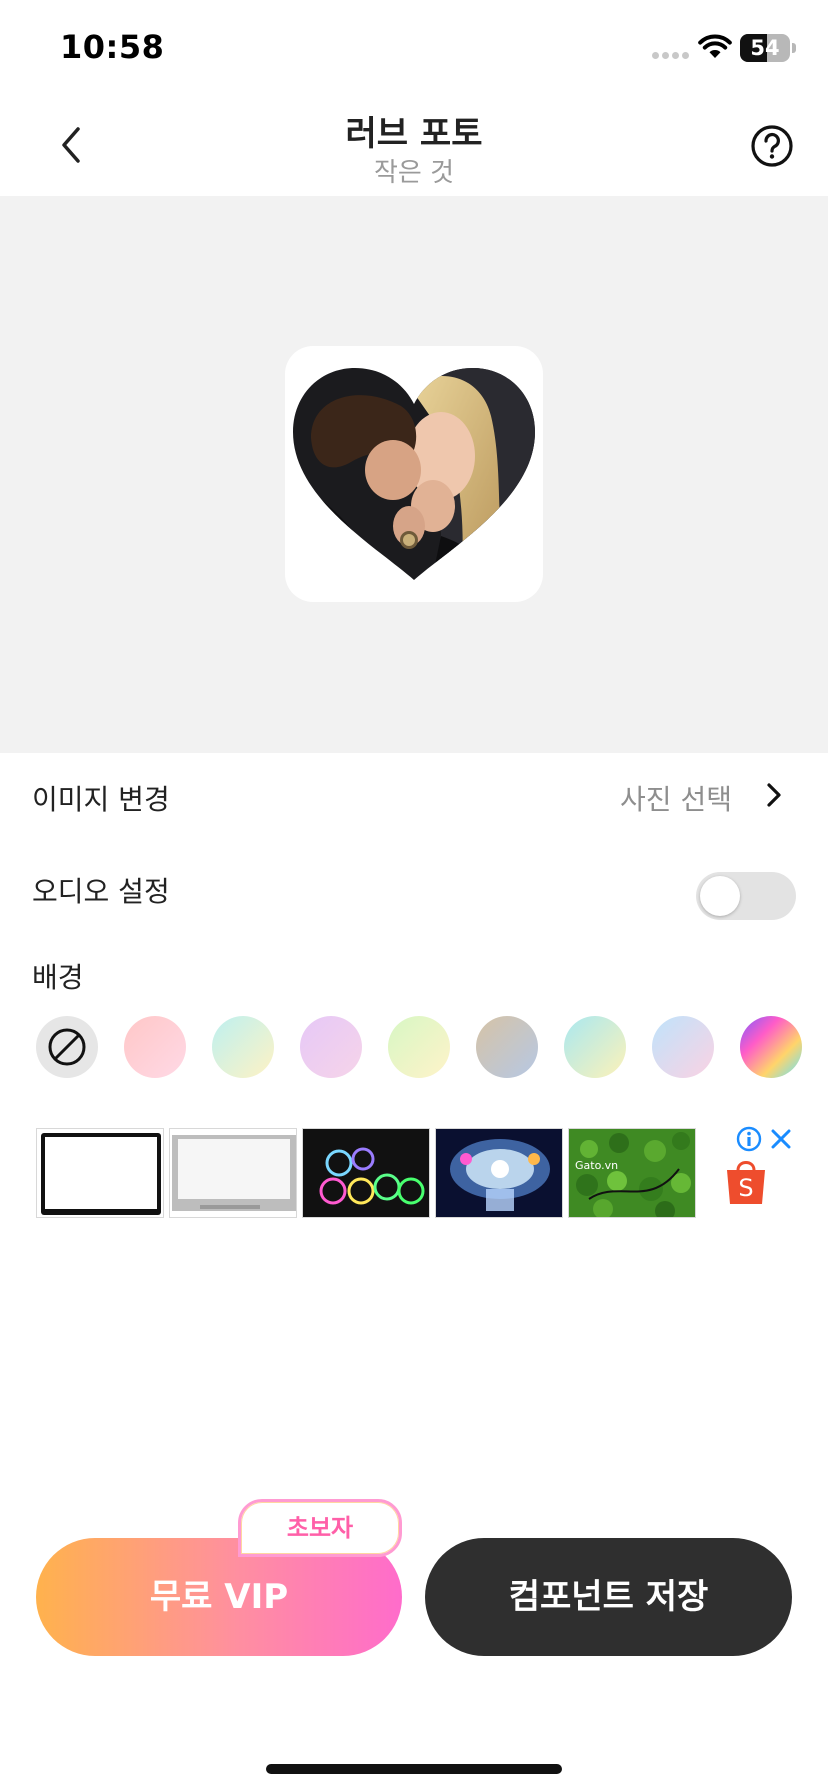 The width and height of the screenshot is (828, 1792). Describe the element at coordinates (414, 796) in the screenshot. I see `change-image-row: 이미지 변경 사진 선택` at that location.